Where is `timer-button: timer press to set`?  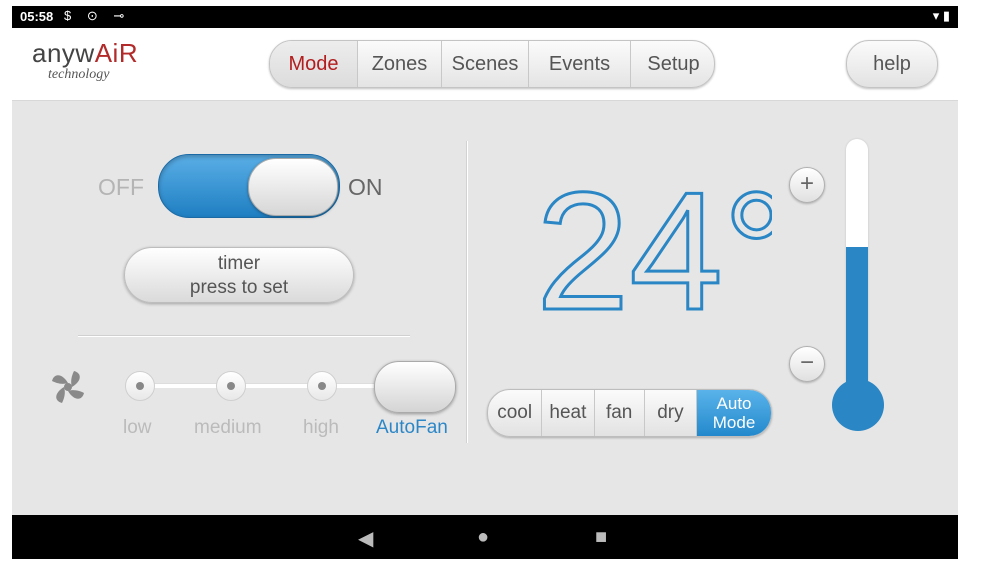
timer-button: timer press to set is located at coordinates (239, 275).